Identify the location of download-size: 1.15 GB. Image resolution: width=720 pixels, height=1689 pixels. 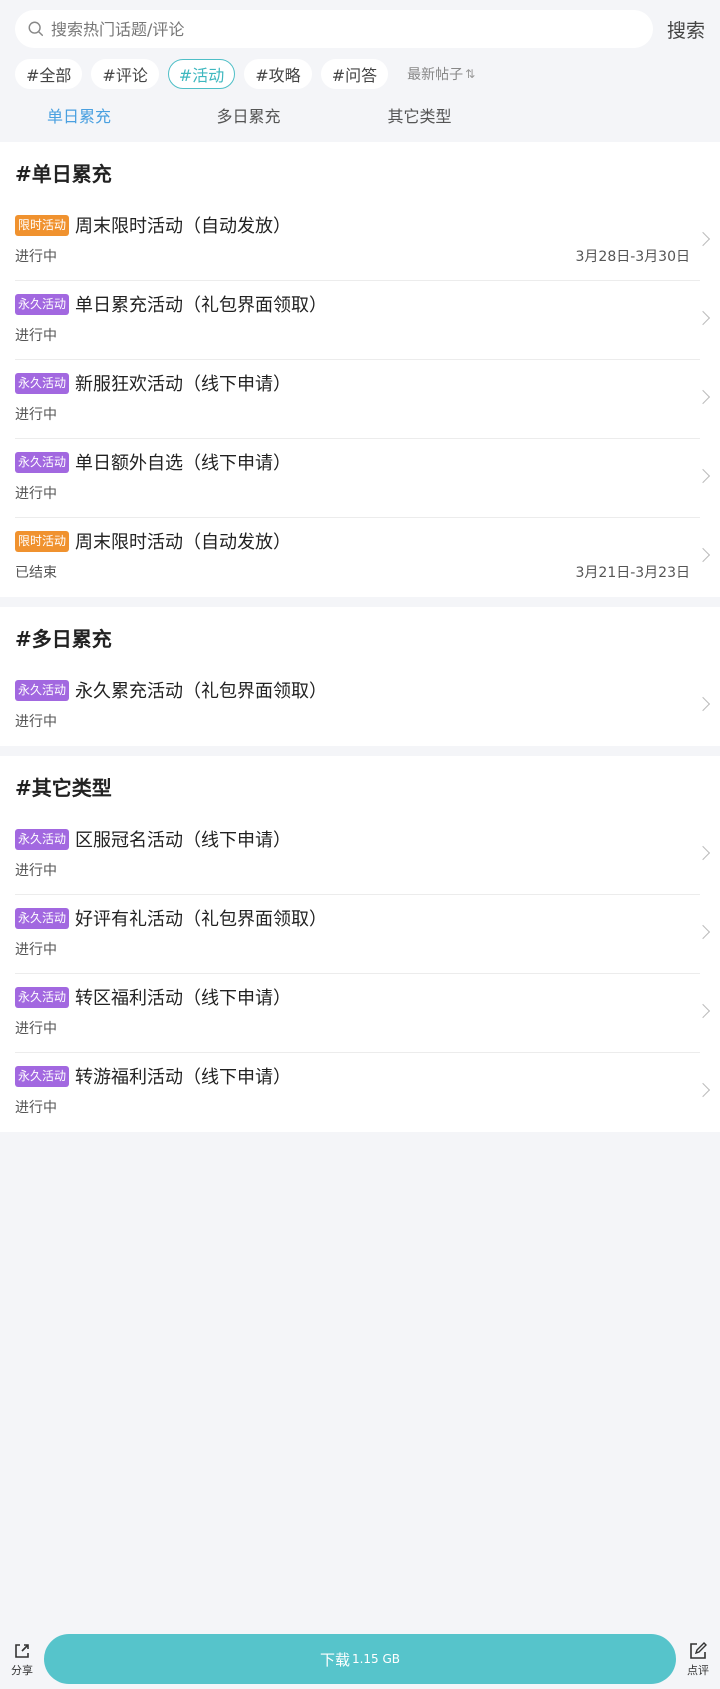
(376, 1659).